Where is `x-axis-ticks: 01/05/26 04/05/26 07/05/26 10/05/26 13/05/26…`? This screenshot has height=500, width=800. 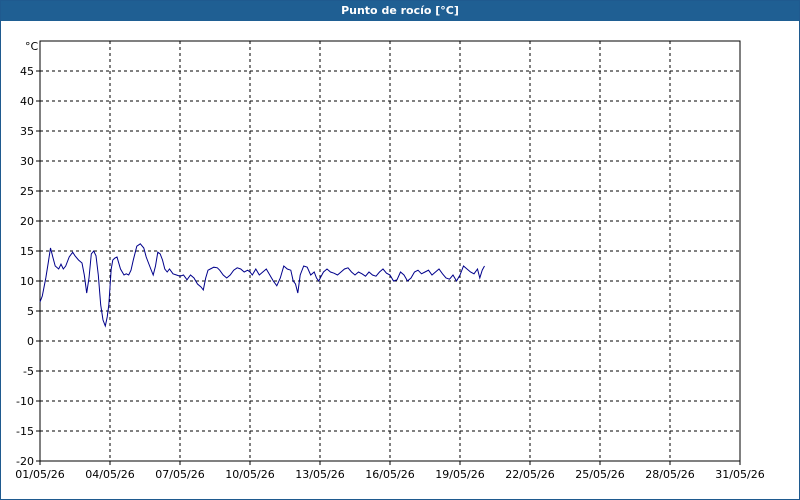 x-axis-ticks: 01/05/26 04/05/26 07/05/26 10/05/26 13/05/26… is located at coordinates (390, 471).